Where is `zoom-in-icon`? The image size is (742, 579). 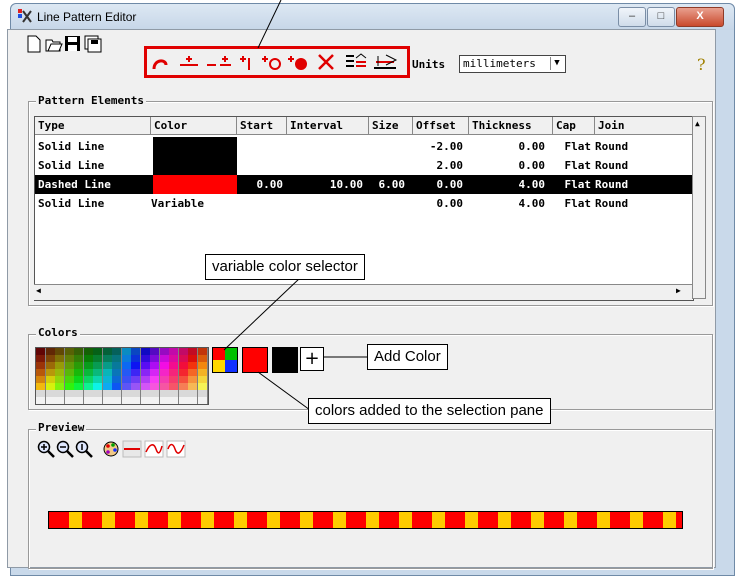 zoom-in-icon is located at coordinates (46, 449).